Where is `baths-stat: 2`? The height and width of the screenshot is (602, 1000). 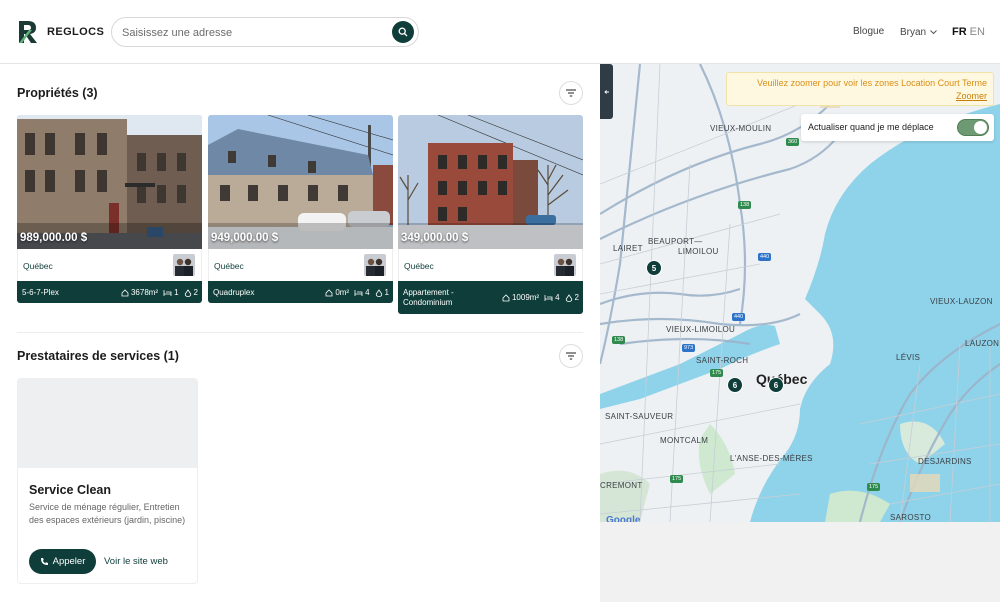 baths-stat: 2 is located at coordinates (191, 292).